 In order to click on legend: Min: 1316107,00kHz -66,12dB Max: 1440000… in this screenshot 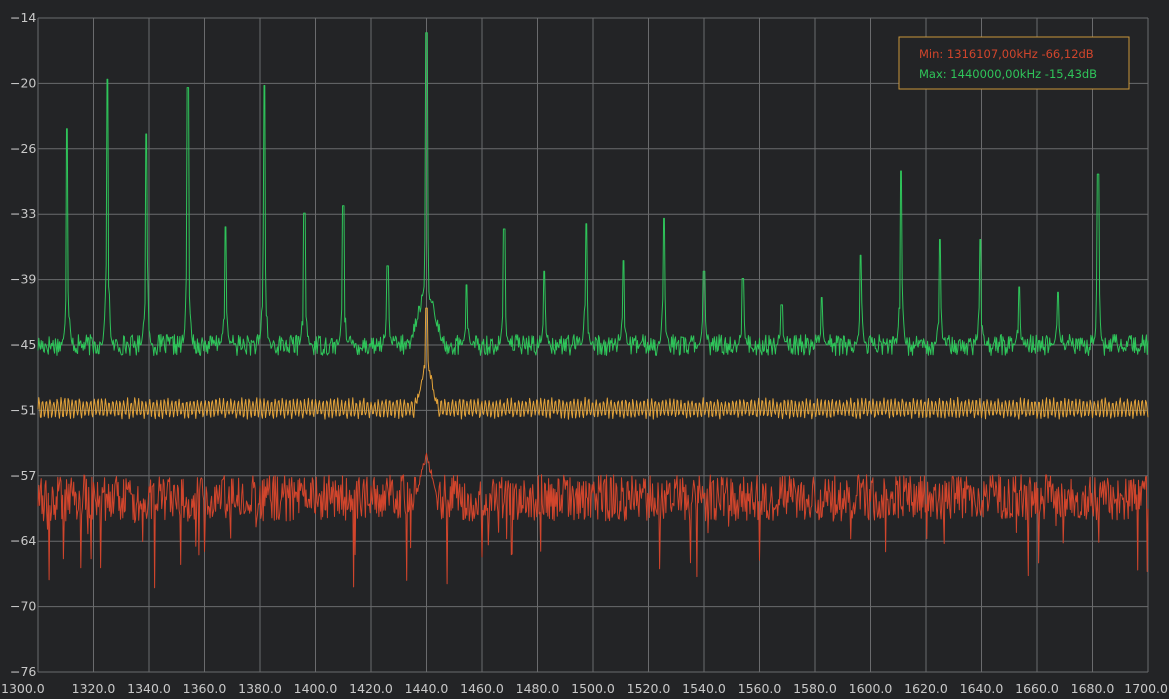, I will do `click(1014, 63)`.